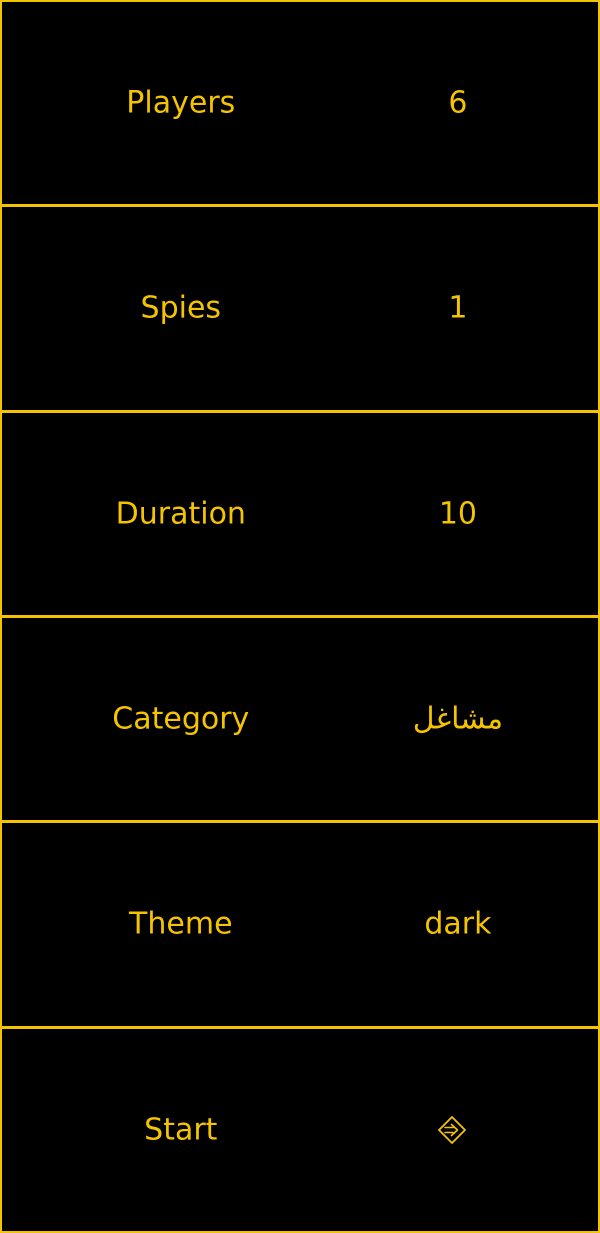 This screenshot has height=1233, width=600. What do you see at coordinates (181, 308) in the screenshot?
I see `spies-label: Spies` at bounding box center [181, 308].